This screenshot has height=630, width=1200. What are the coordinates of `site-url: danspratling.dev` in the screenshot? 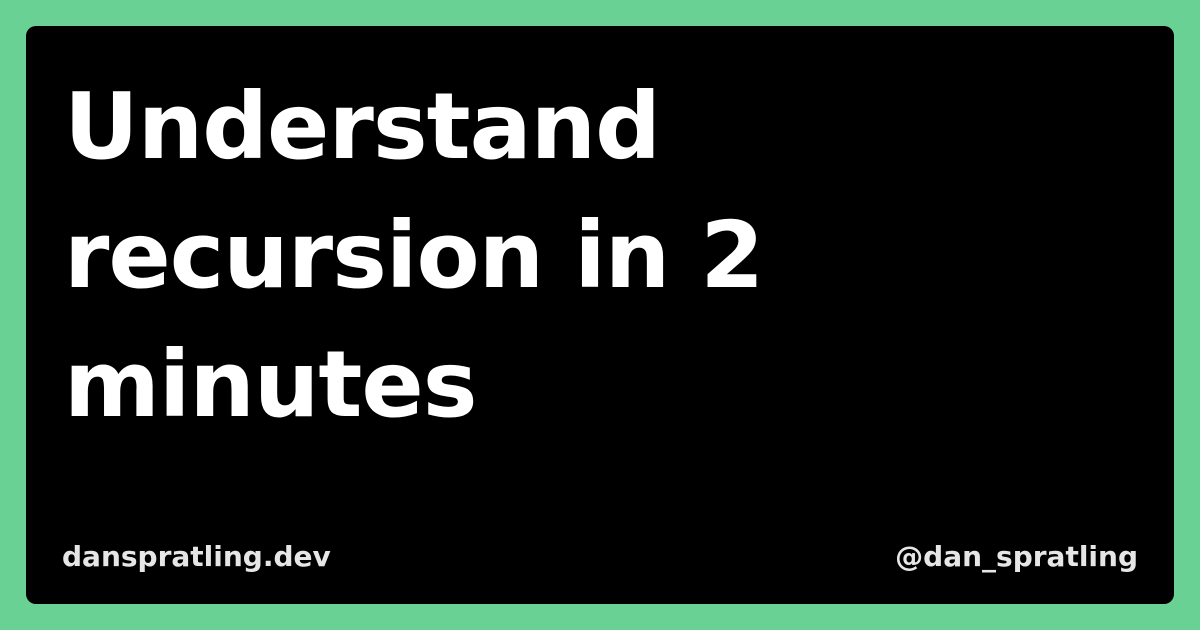 It's located at (196, 556).